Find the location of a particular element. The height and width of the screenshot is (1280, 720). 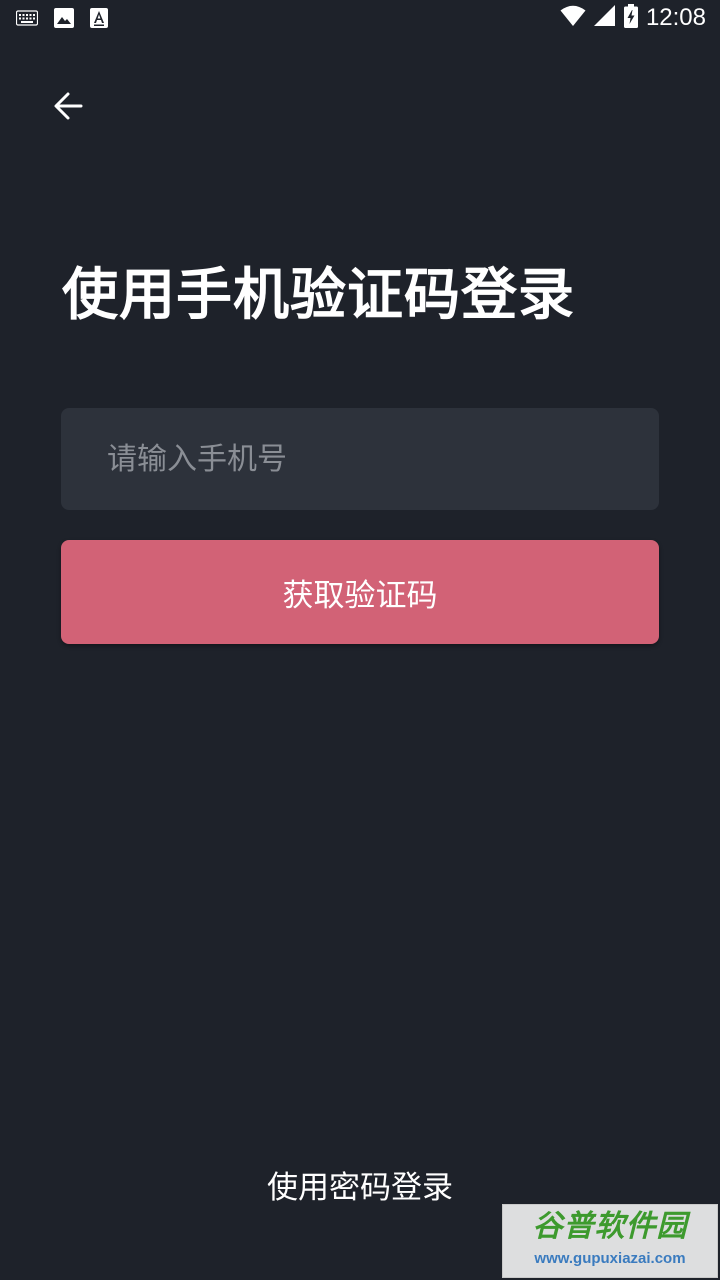

status-left-icons is located at coordinates (61, 20).